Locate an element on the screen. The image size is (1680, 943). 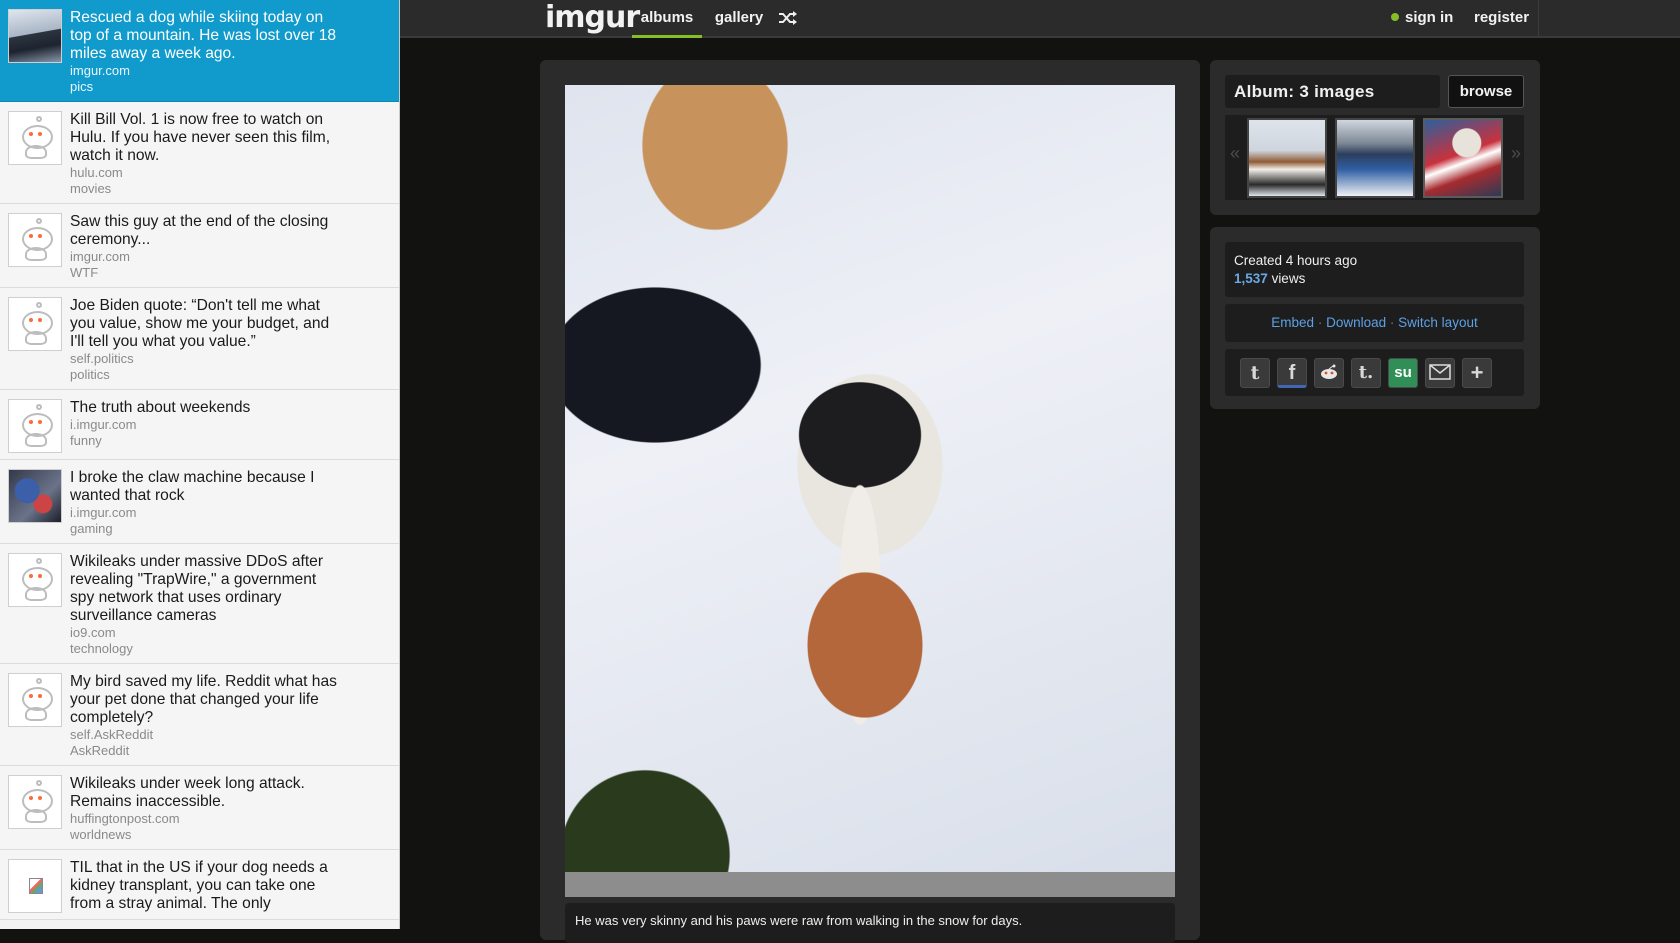
created-time: Created 4 hours ago is located at coordinates (1296, 260).